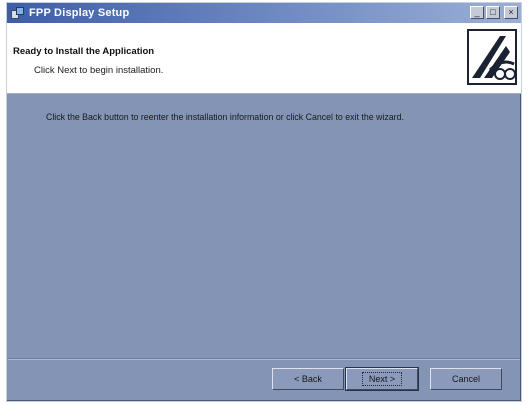 The height and width of the screenshot is (405, 528). Describe the element at coordinates (18, 13) in the screenshot. I see `setup-app-icon` at that location.